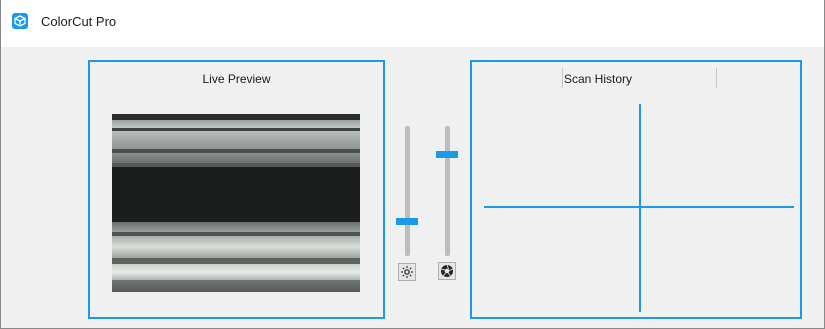 This screenshot has width=825, height=329. What do you see at coordinates (447, 154) in the screenshot?
I see `exposure-slider-thumb` at bounding box center [447, 154].